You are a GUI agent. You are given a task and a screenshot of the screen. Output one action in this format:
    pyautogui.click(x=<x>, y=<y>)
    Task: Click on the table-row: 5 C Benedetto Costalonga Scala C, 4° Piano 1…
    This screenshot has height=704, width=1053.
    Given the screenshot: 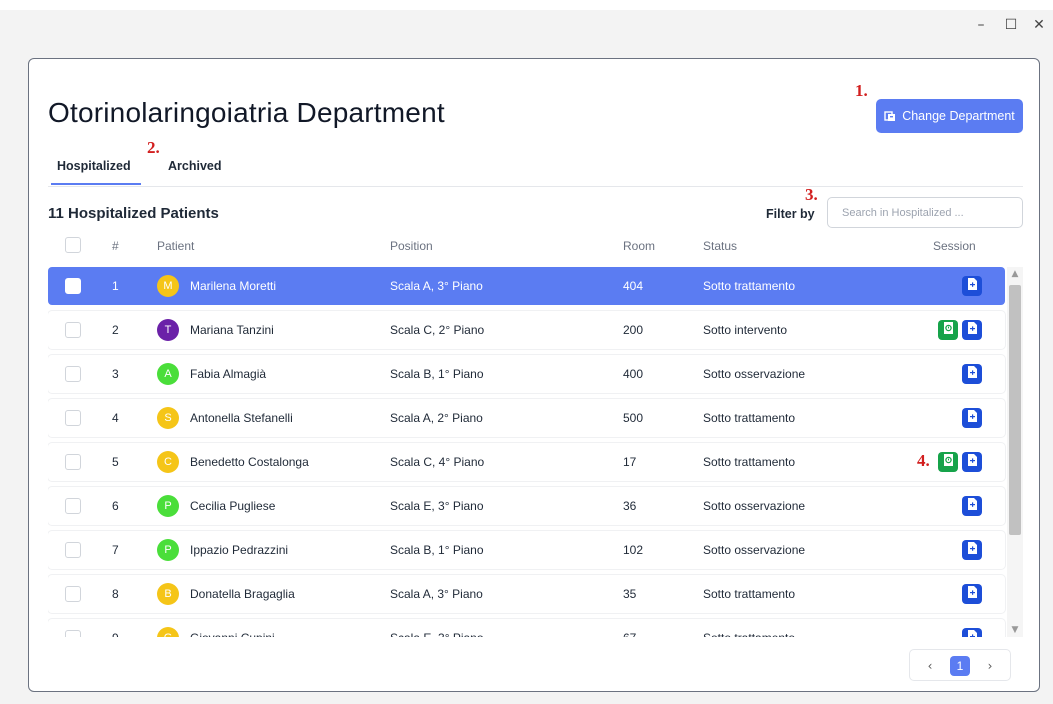 What is the action you would take?
    pyautogui.click(x=526, y=462)
    